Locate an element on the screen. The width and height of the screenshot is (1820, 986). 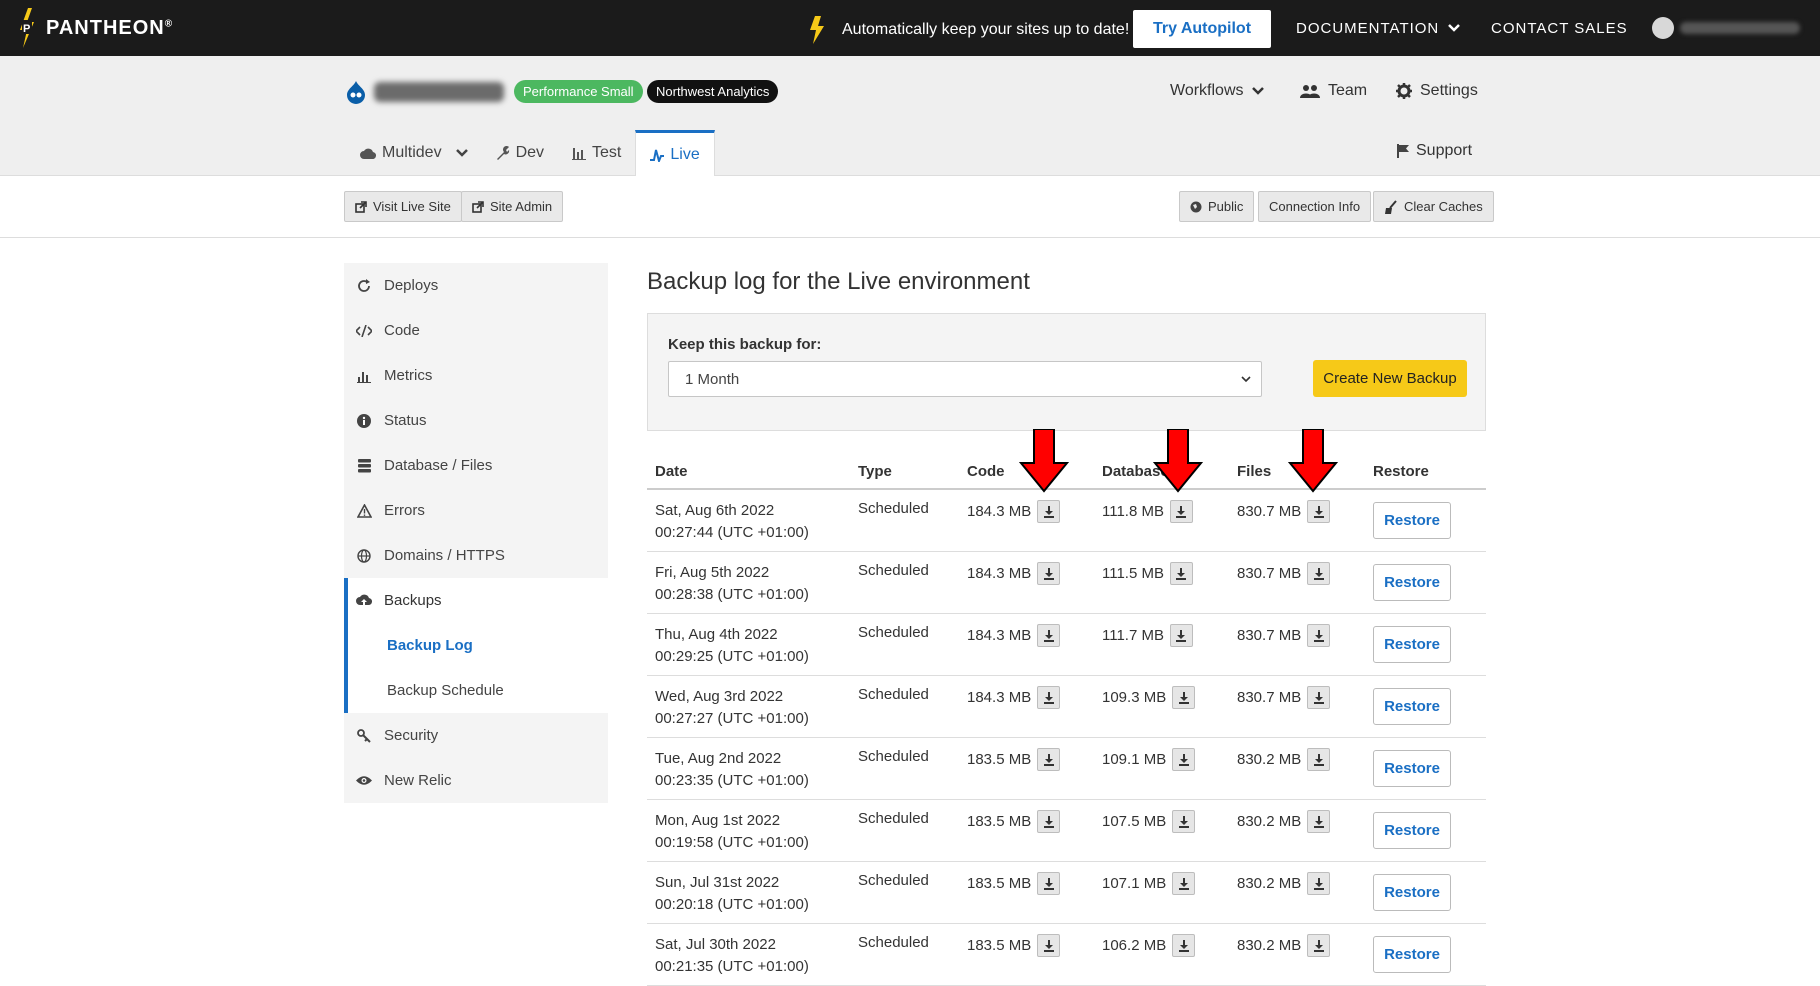
files-size: 830.2 MB is located at coordinates (1269, 759).